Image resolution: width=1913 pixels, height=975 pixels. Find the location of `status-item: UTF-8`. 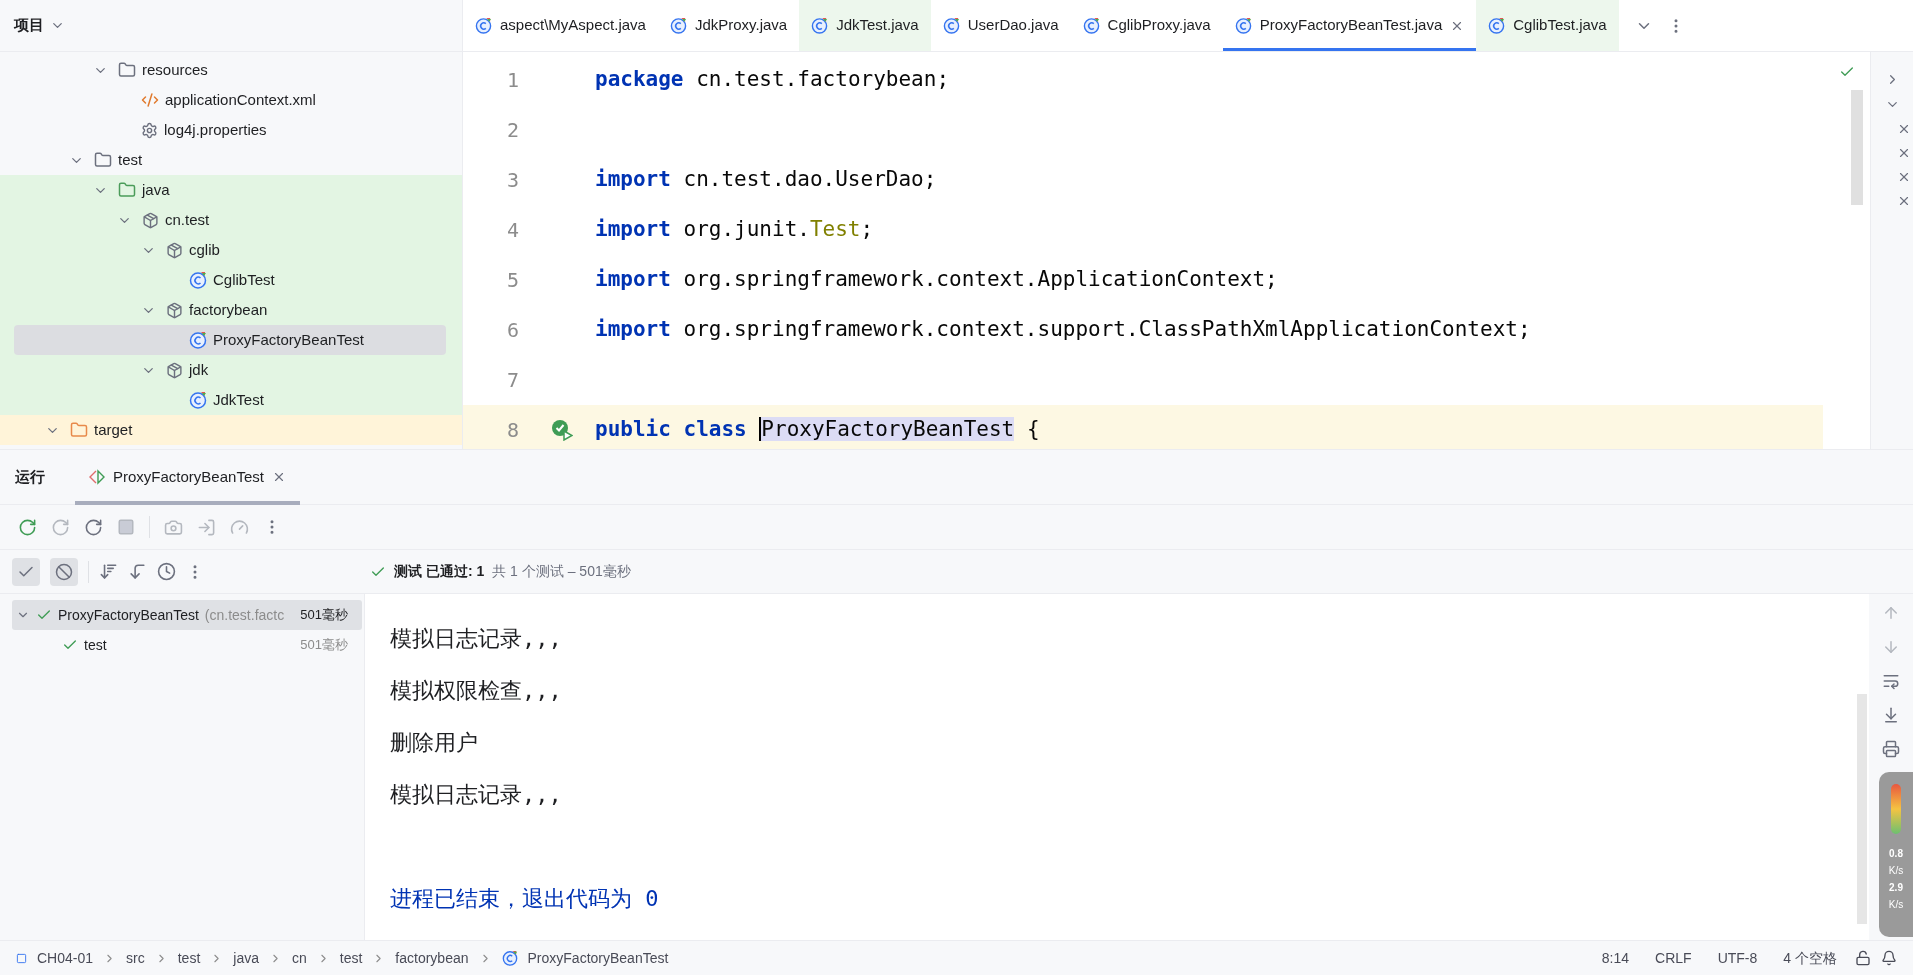

status-item: UTF-8 is located at coordinates (1737, 958).